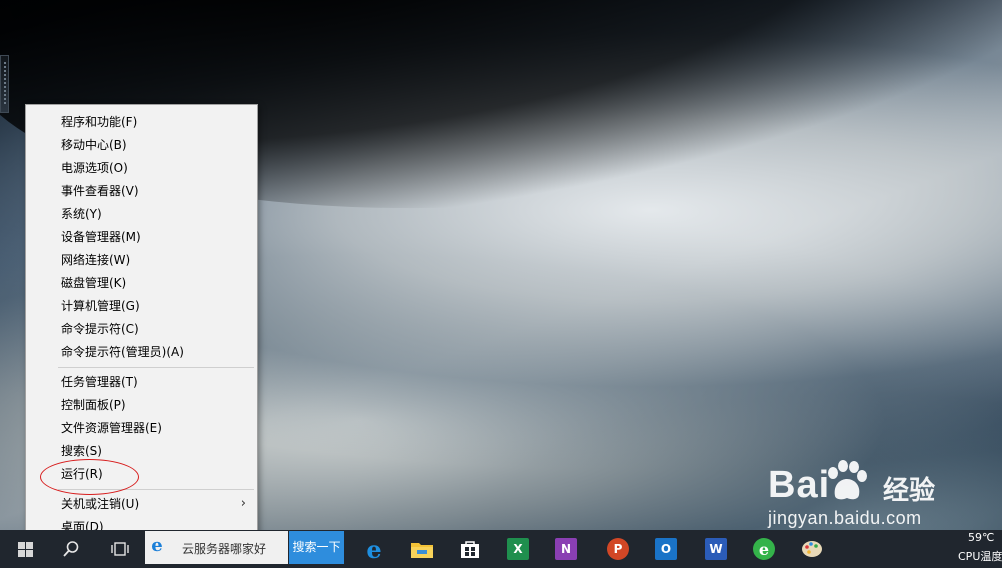  I want to click on menu-item-search: 搜索(S), so click(141, 451).